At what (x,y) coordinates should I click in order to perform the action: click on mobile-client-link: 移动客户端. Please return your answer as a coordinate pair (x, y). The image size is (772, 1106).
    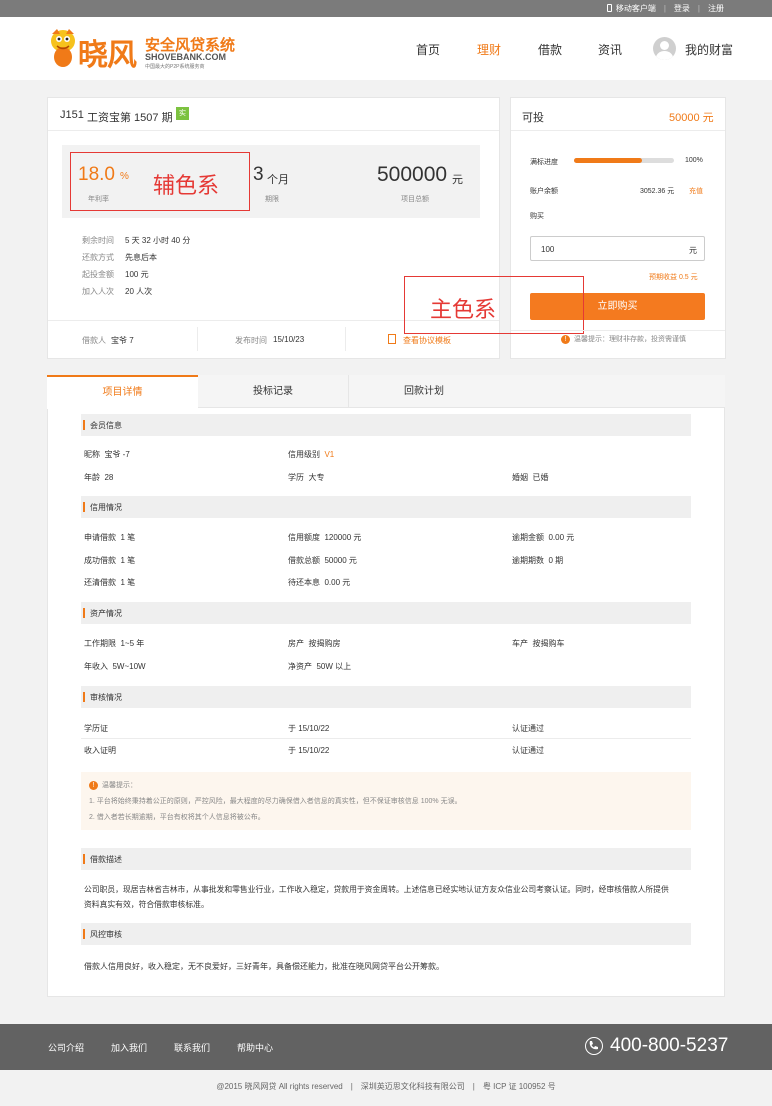
    Looking at the image, I should click on (631, 8).